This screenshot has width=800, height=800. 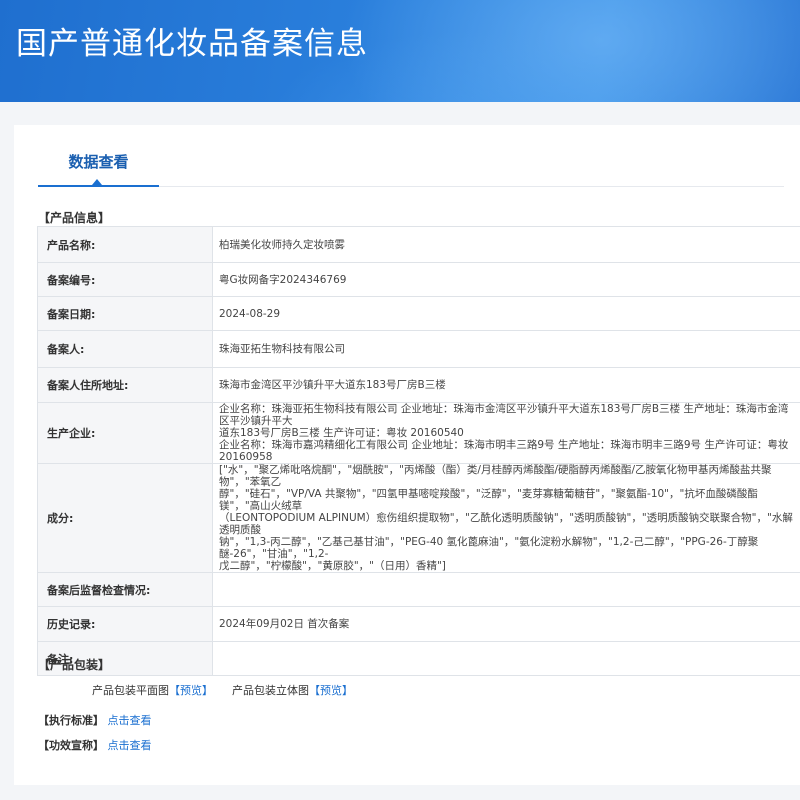 I want to click on table-row: 备案人住所地址: 珠海市金湾区平沙镇升平大道东183号厂房B三楼, so click(x=418, y=385).